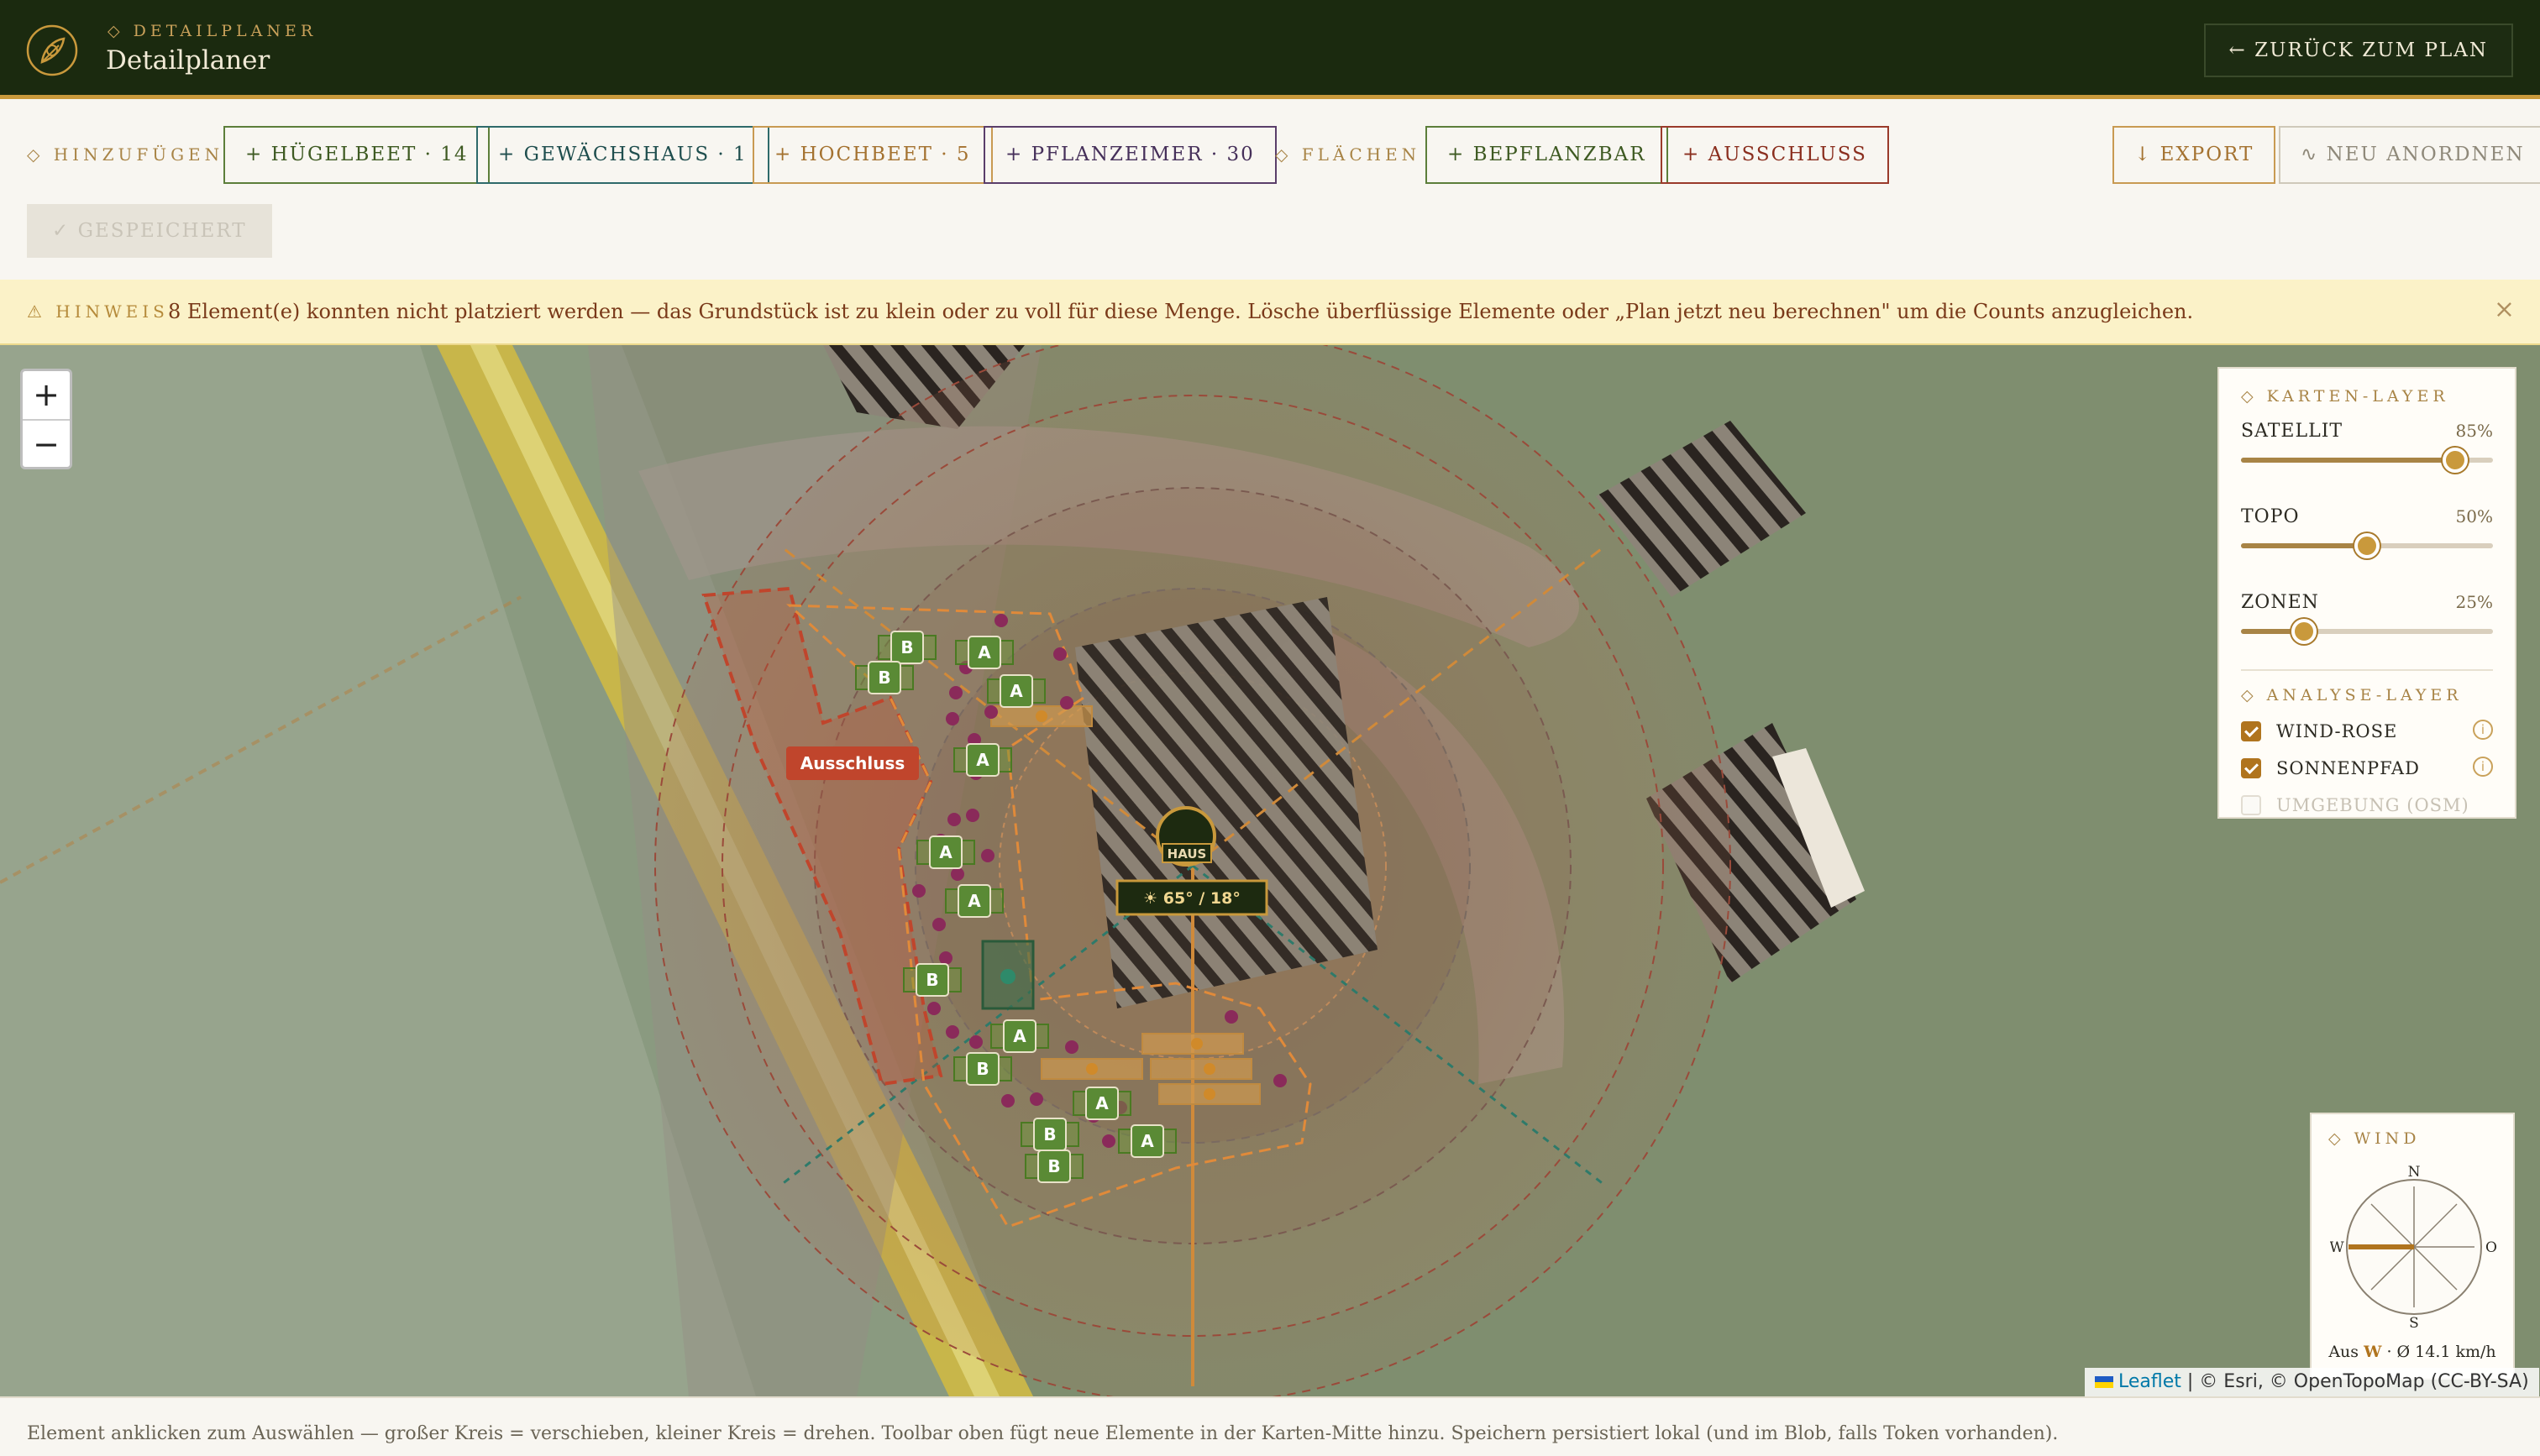  Describe the element at coordinates (2337, 1247) in the screenshot. I see `compass-w: W` at that location.